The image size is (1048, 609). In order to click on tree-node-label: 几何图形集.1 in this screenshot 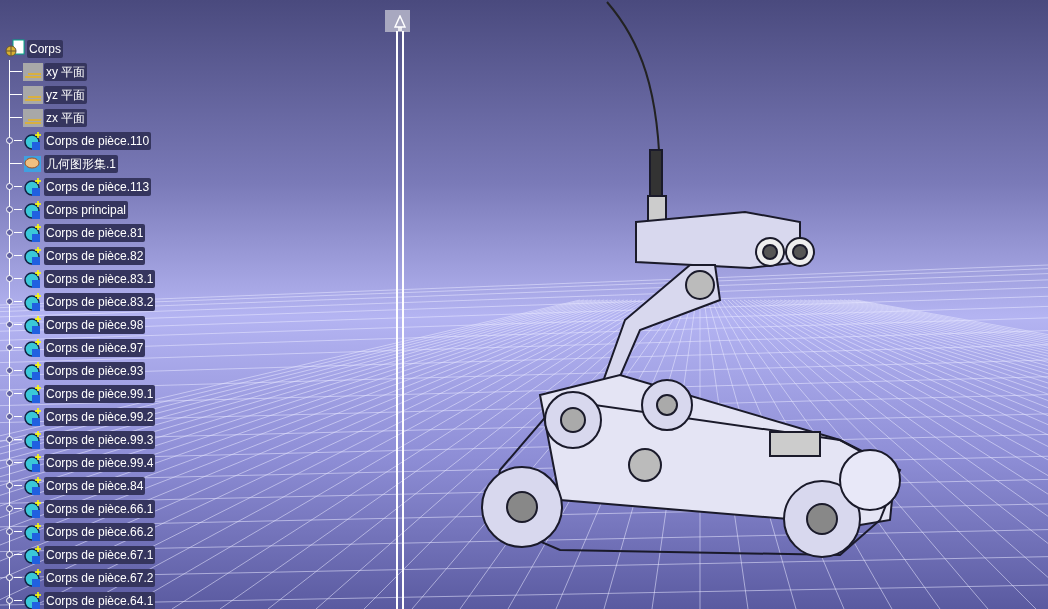, I will do `click(81, 163)`.